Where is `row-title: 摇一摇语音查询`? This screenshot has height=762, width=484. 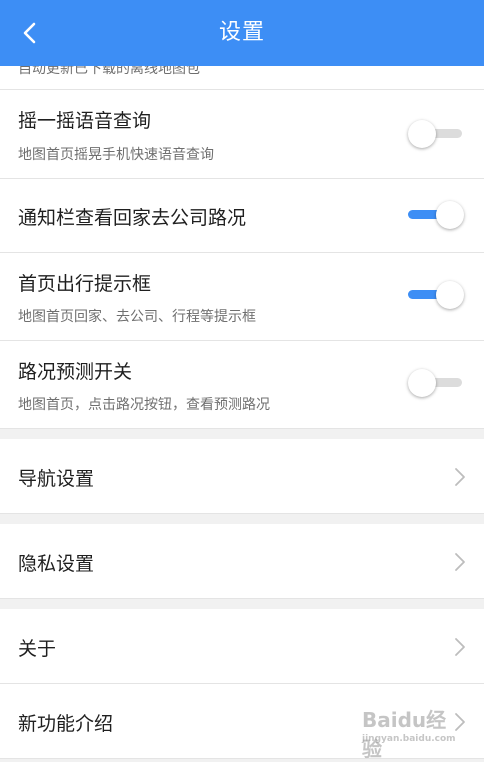
row-title: 摇一摇语音查询 is located at coordinates (85, 121).